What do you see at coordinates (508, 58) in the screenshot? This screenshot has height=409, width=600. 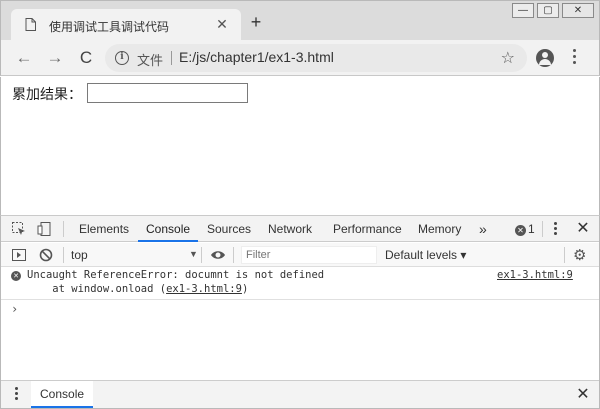 I see `bookmark-star-icon: ☆` at bounding box center [508, 58].